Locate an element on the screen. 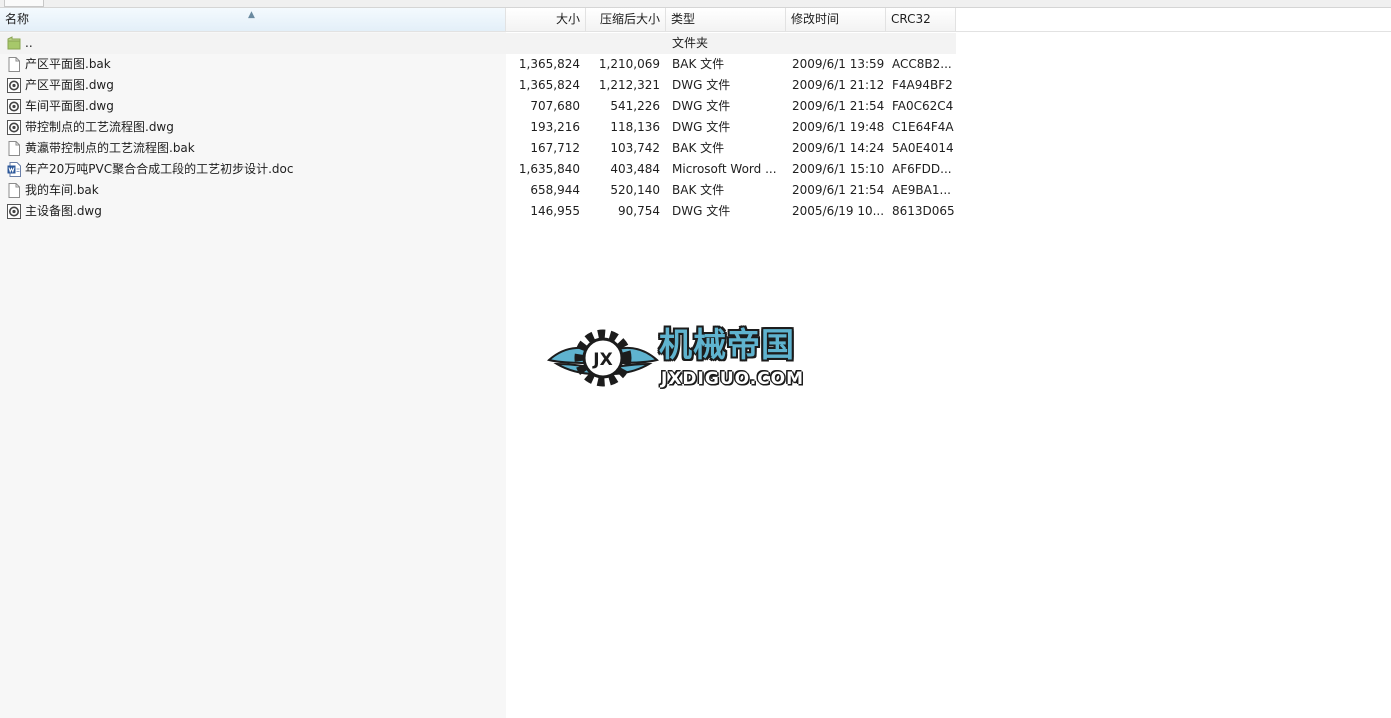  column-crc-label: CRC32 is located at coordinates (911, 19).